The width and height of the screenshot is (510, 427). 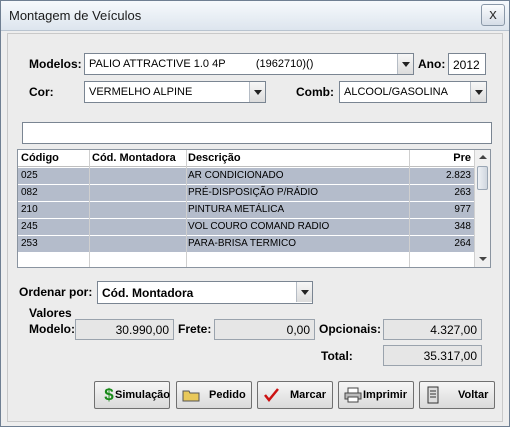 I want to click on modelo-select-value: PALIO ATTRACTIVE 1.0 4P (1962710)(), so click(x=201, y=64).